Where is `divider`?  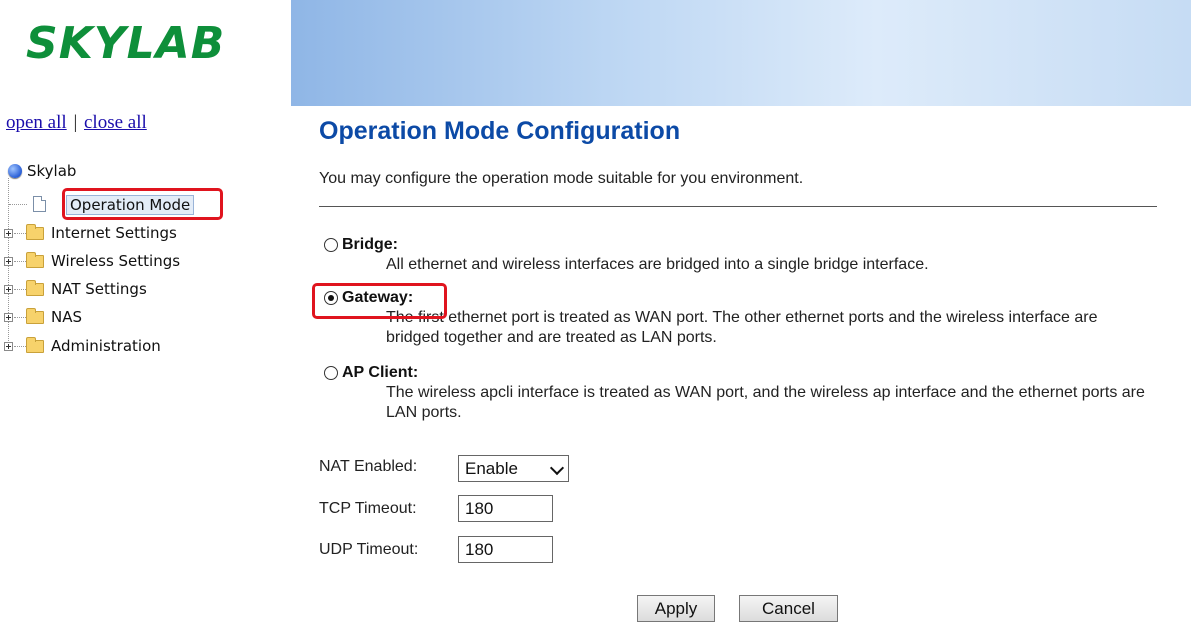 divider is located at coordinates (738, 206).